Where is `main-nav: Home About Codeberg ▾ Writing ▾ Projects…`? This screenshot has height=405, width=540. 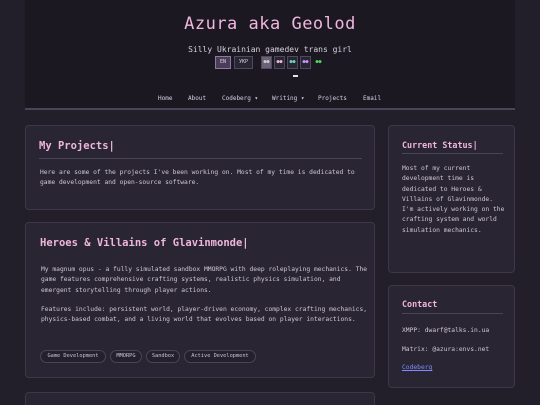 main-nav: Home About Codeberg ▾ Writing ▾ Projects… is located at coordinates (270, 100).